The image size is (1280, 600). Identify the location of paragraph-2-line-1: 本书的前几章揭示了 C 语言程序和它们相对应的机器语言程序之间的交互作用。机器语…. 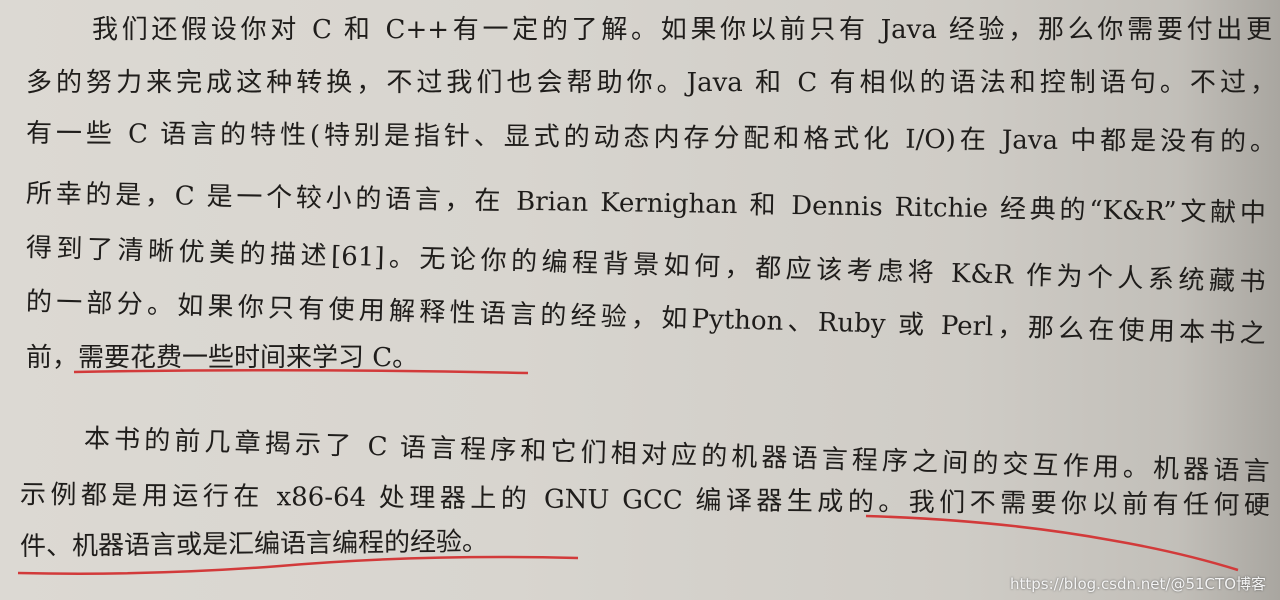
(676, 456).